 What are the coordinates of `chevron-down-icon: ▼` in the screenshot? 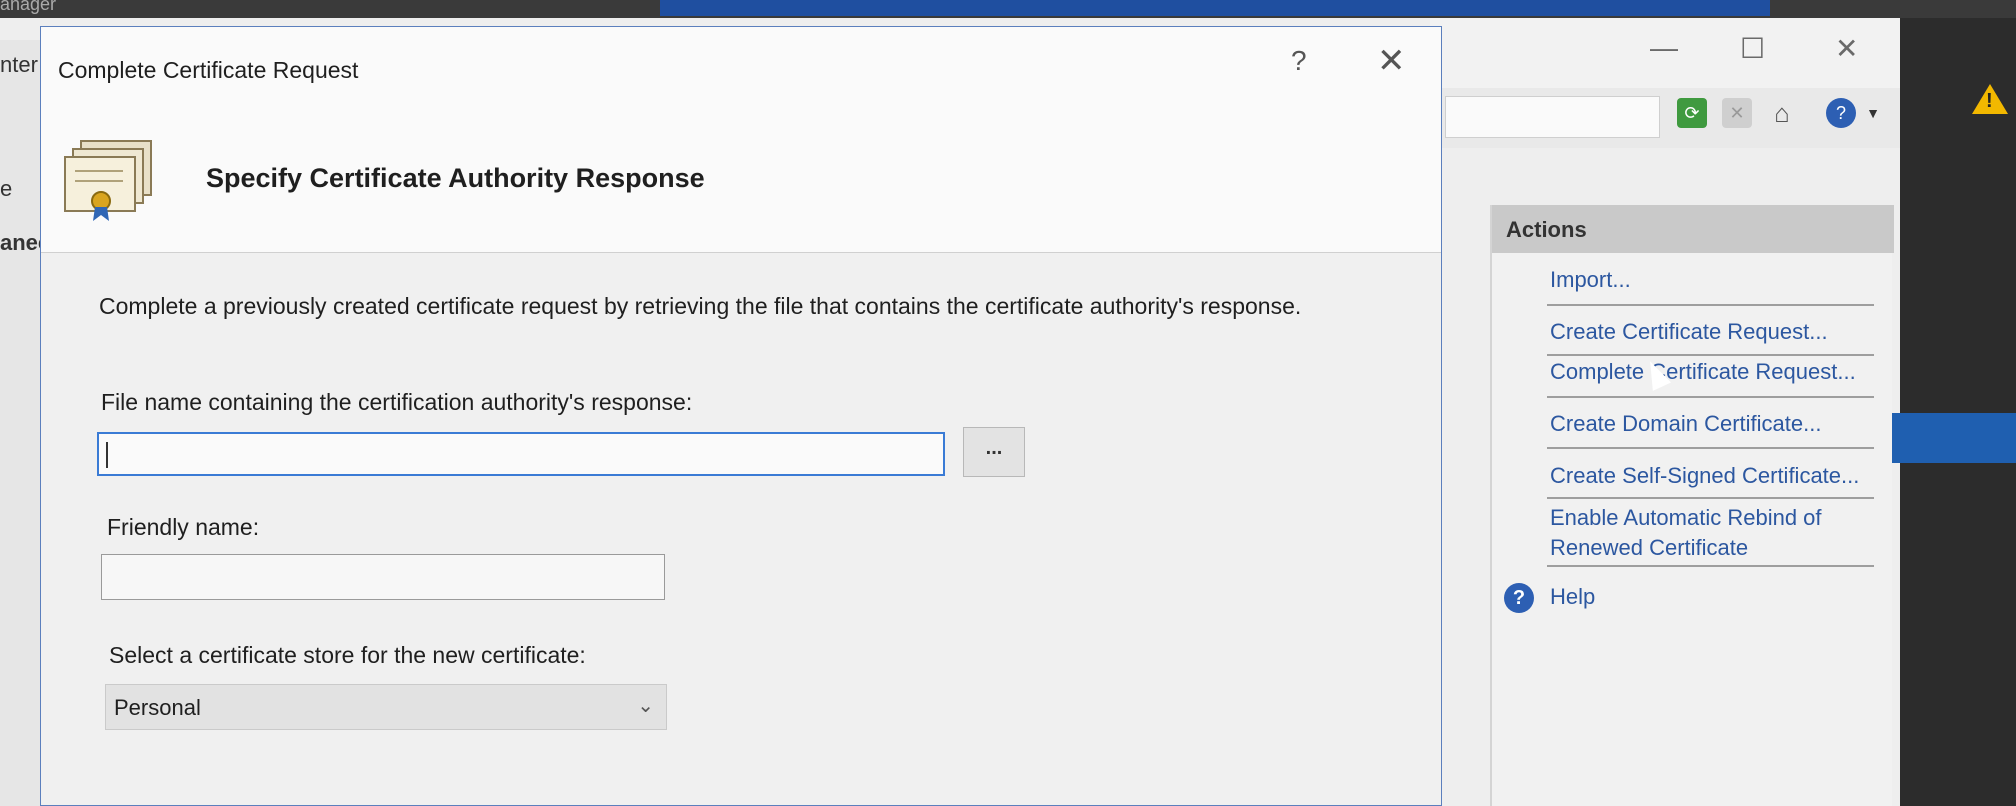 It's located at (1873, 113).